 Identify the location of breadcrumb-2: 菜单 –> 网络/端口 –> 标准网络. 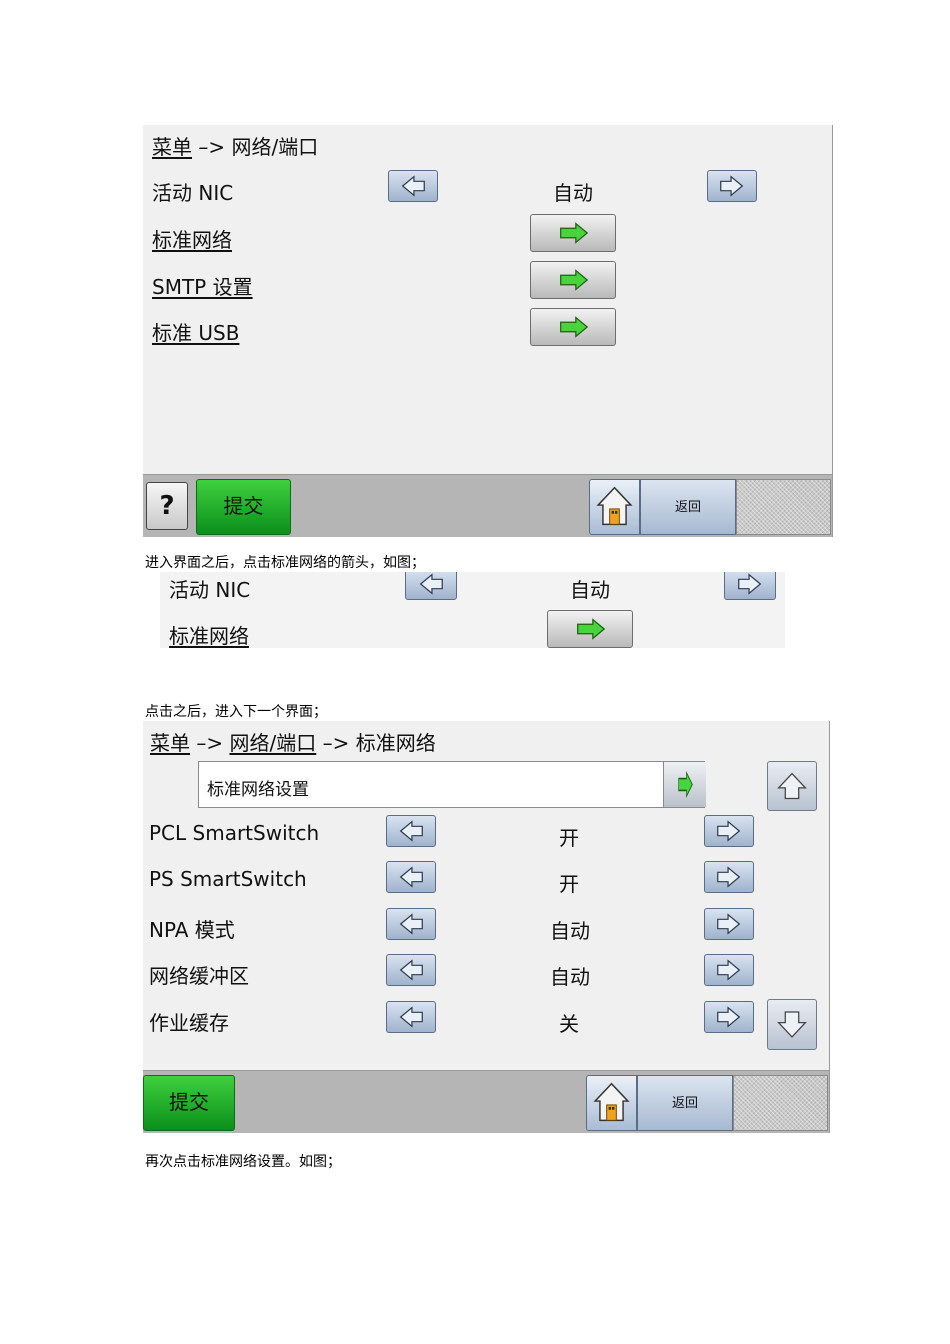
(293, 741).